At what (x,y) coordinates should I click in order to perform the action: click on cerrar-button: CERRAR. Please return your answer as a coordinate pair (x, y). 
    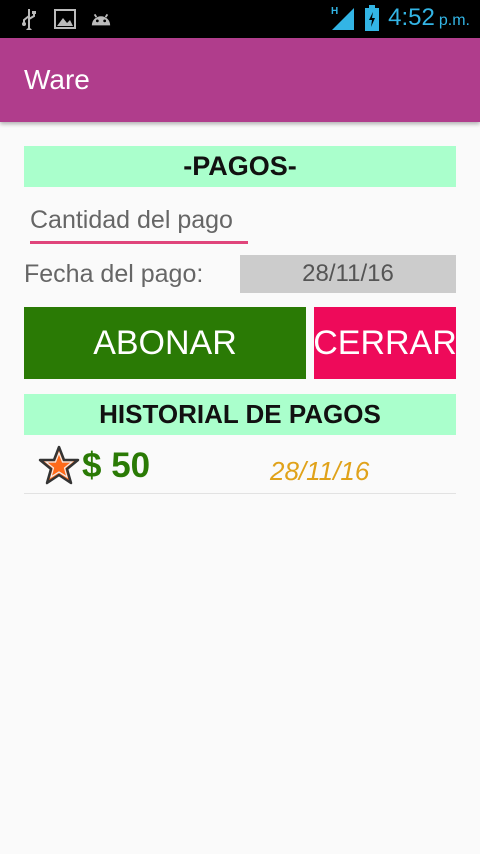
    Looking at the image, I should click on (385, 343).